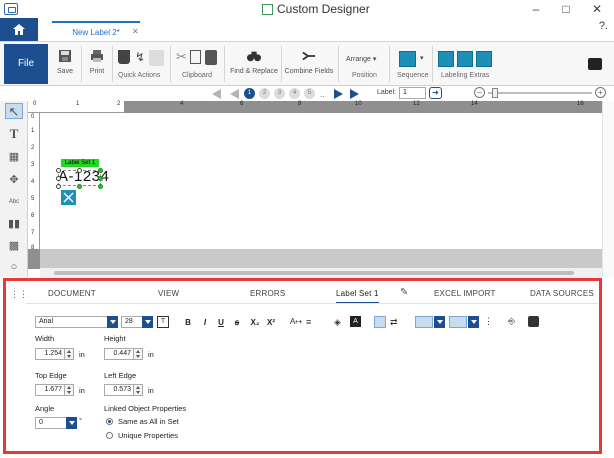  Describe the element at coordinates (147, 322) in the screenshot. I see `font-size-dropdown-button` at that location.